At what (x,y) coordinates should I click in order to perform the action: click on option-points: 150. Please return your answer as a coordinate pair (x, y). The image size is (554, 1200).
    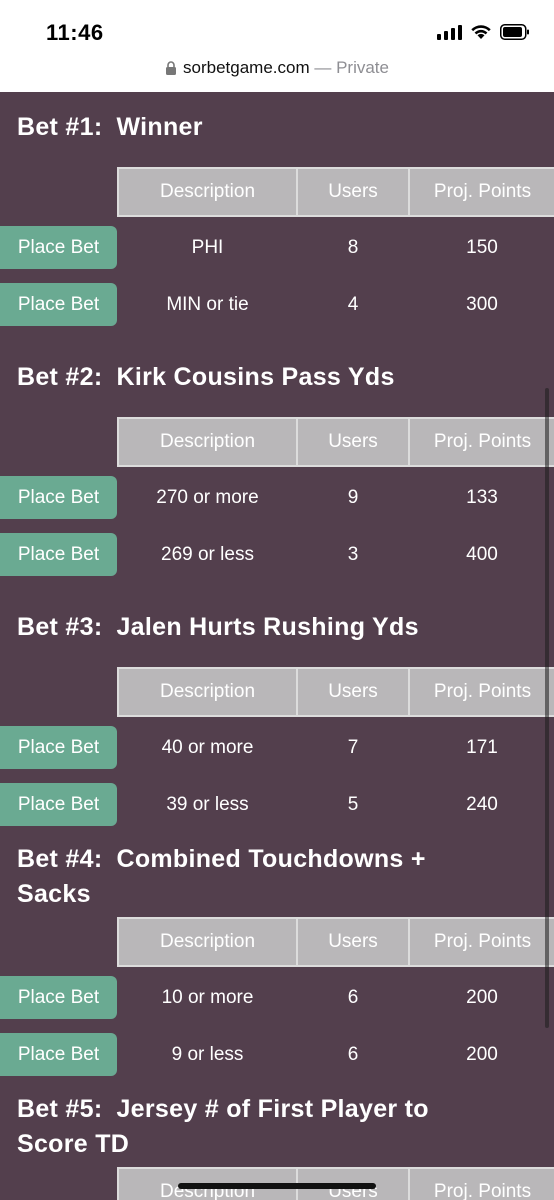
    Looking at the image, I should click on (482, 247).